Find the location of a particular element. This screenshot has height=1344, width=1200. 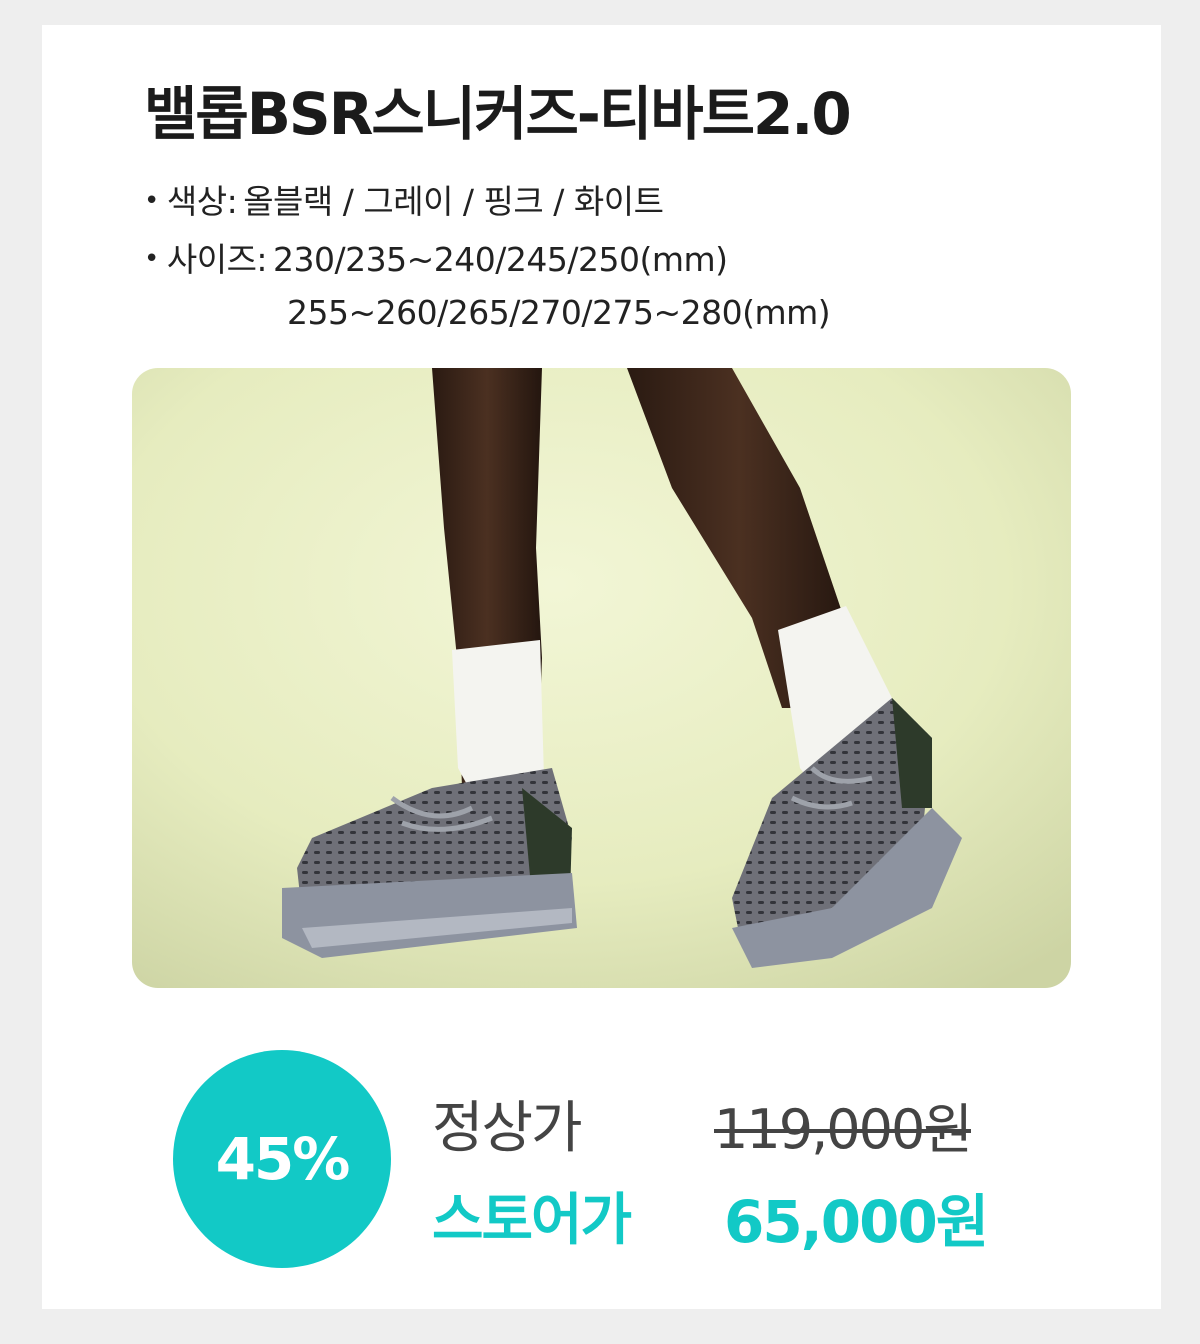

regular-price-label: 정상가 is located at coordinates (507, 1128).